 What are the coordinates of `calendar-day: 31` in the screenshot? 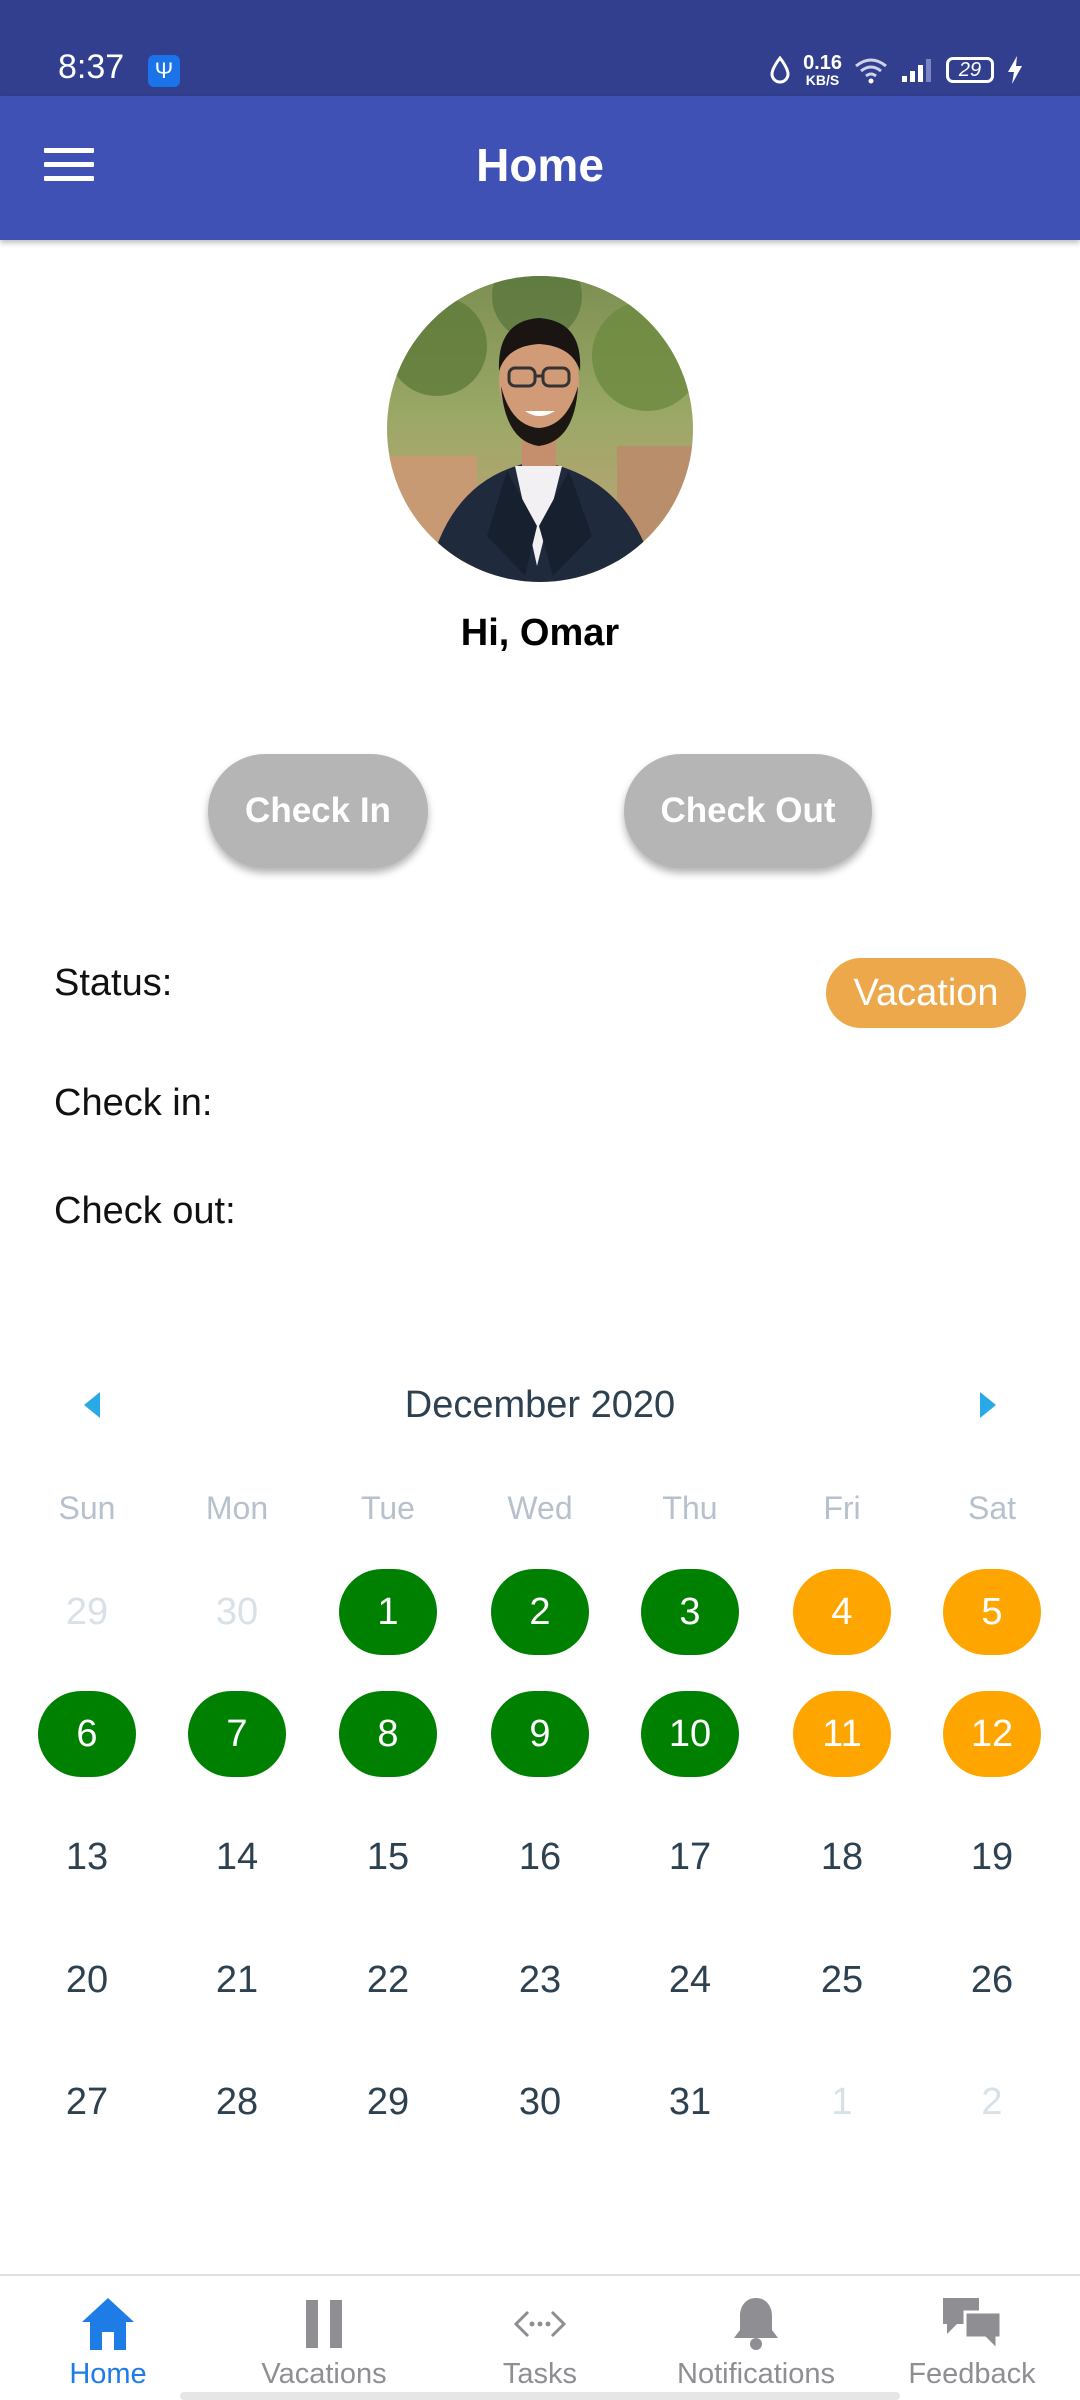 It's located at (690, 2102).